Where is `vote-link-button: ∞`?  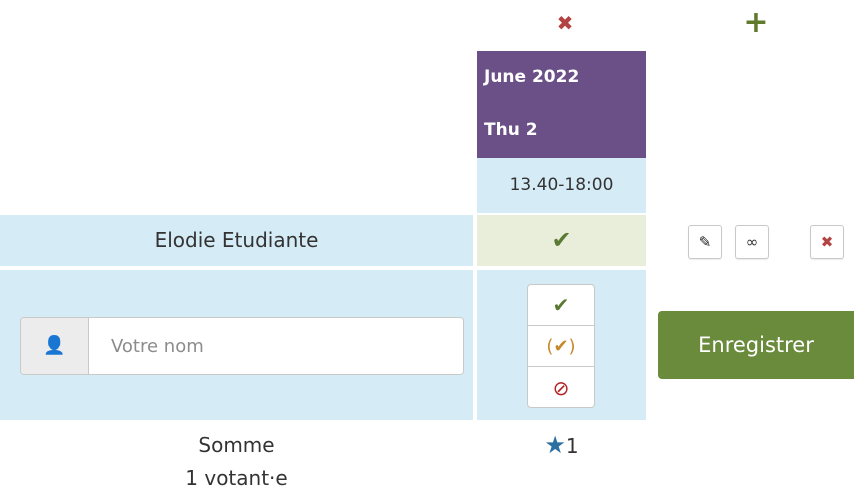 vote-link-button: ∞ is located at coordinates (752, 242).